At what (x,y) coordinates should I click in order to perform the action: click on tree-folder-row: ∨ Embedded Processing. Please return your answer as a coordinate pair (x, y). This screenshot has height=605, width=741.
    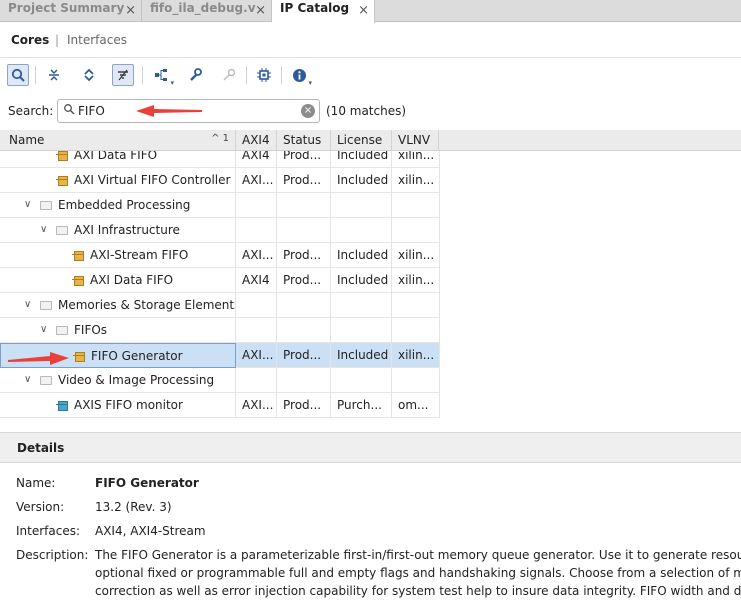
    Looking at the image, I should click on (220, 205).